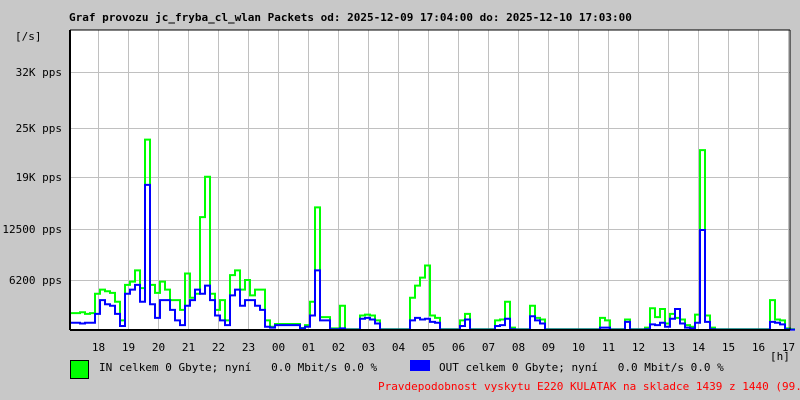  What do you see at coordinates (79, 369) in the screenshot?
I see `legend-in-swatch` at bounding box center [79, 369].